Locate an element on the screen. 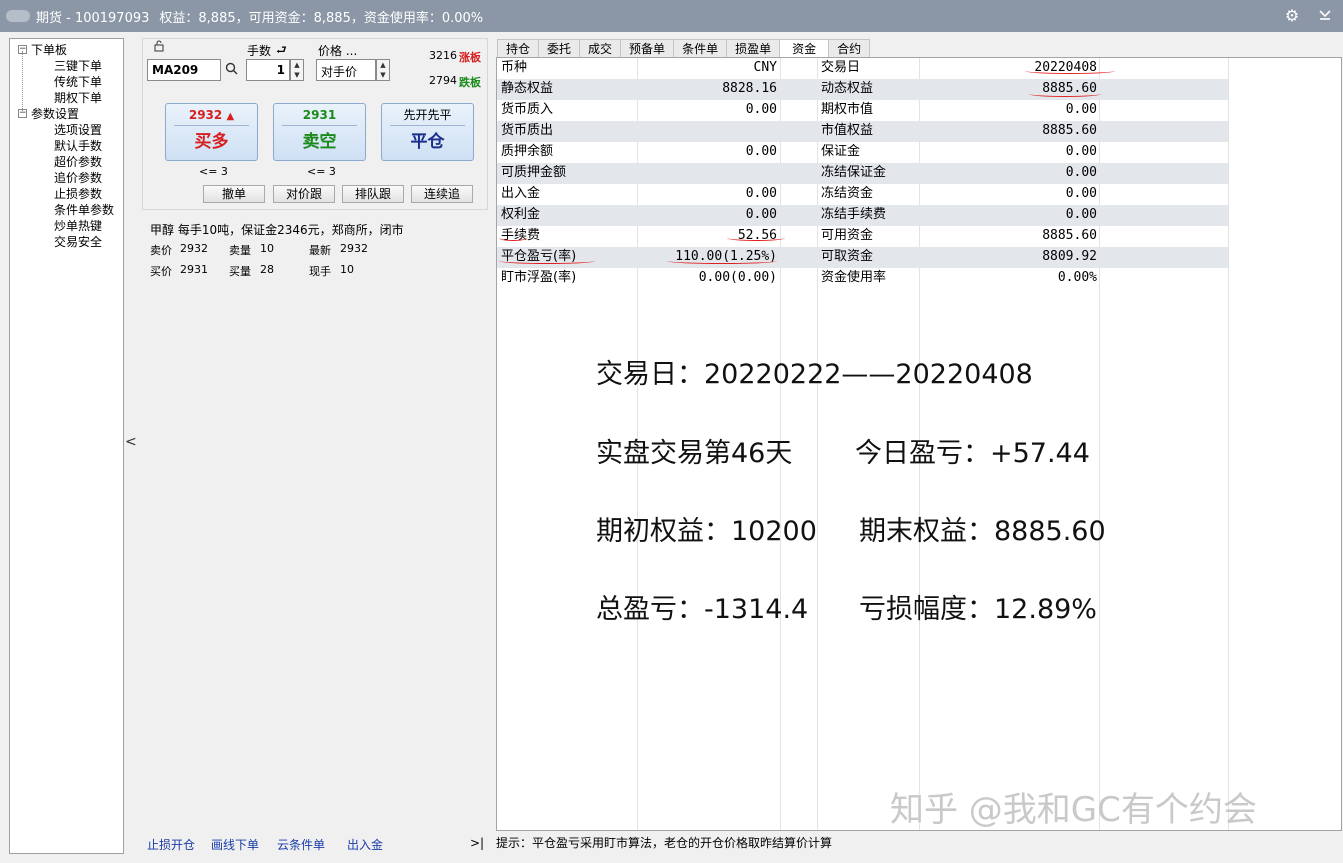 The image size is (1343, 863). tree-item: 炒单热键 is located at coordinates (66, 225).